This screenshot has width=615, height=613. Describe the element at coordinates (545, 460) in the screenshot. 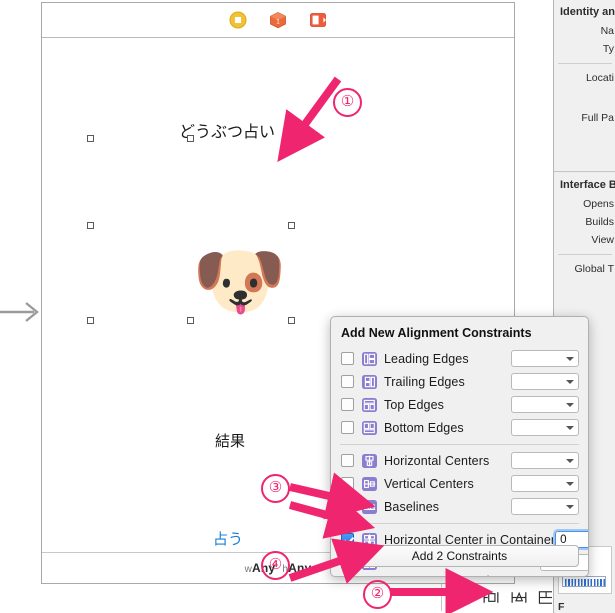

I see `constant-select-horizontal-centers` at that location.